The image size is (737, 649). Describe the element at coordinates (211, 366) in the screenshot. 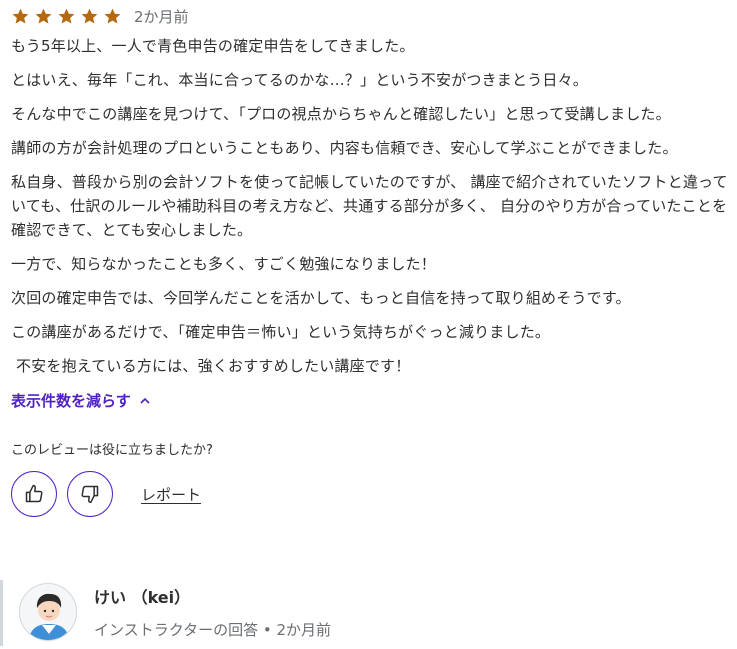

I see `review-paragraph: 不安を抱えている方には、強くおすすめしたい講座です！` at that location.